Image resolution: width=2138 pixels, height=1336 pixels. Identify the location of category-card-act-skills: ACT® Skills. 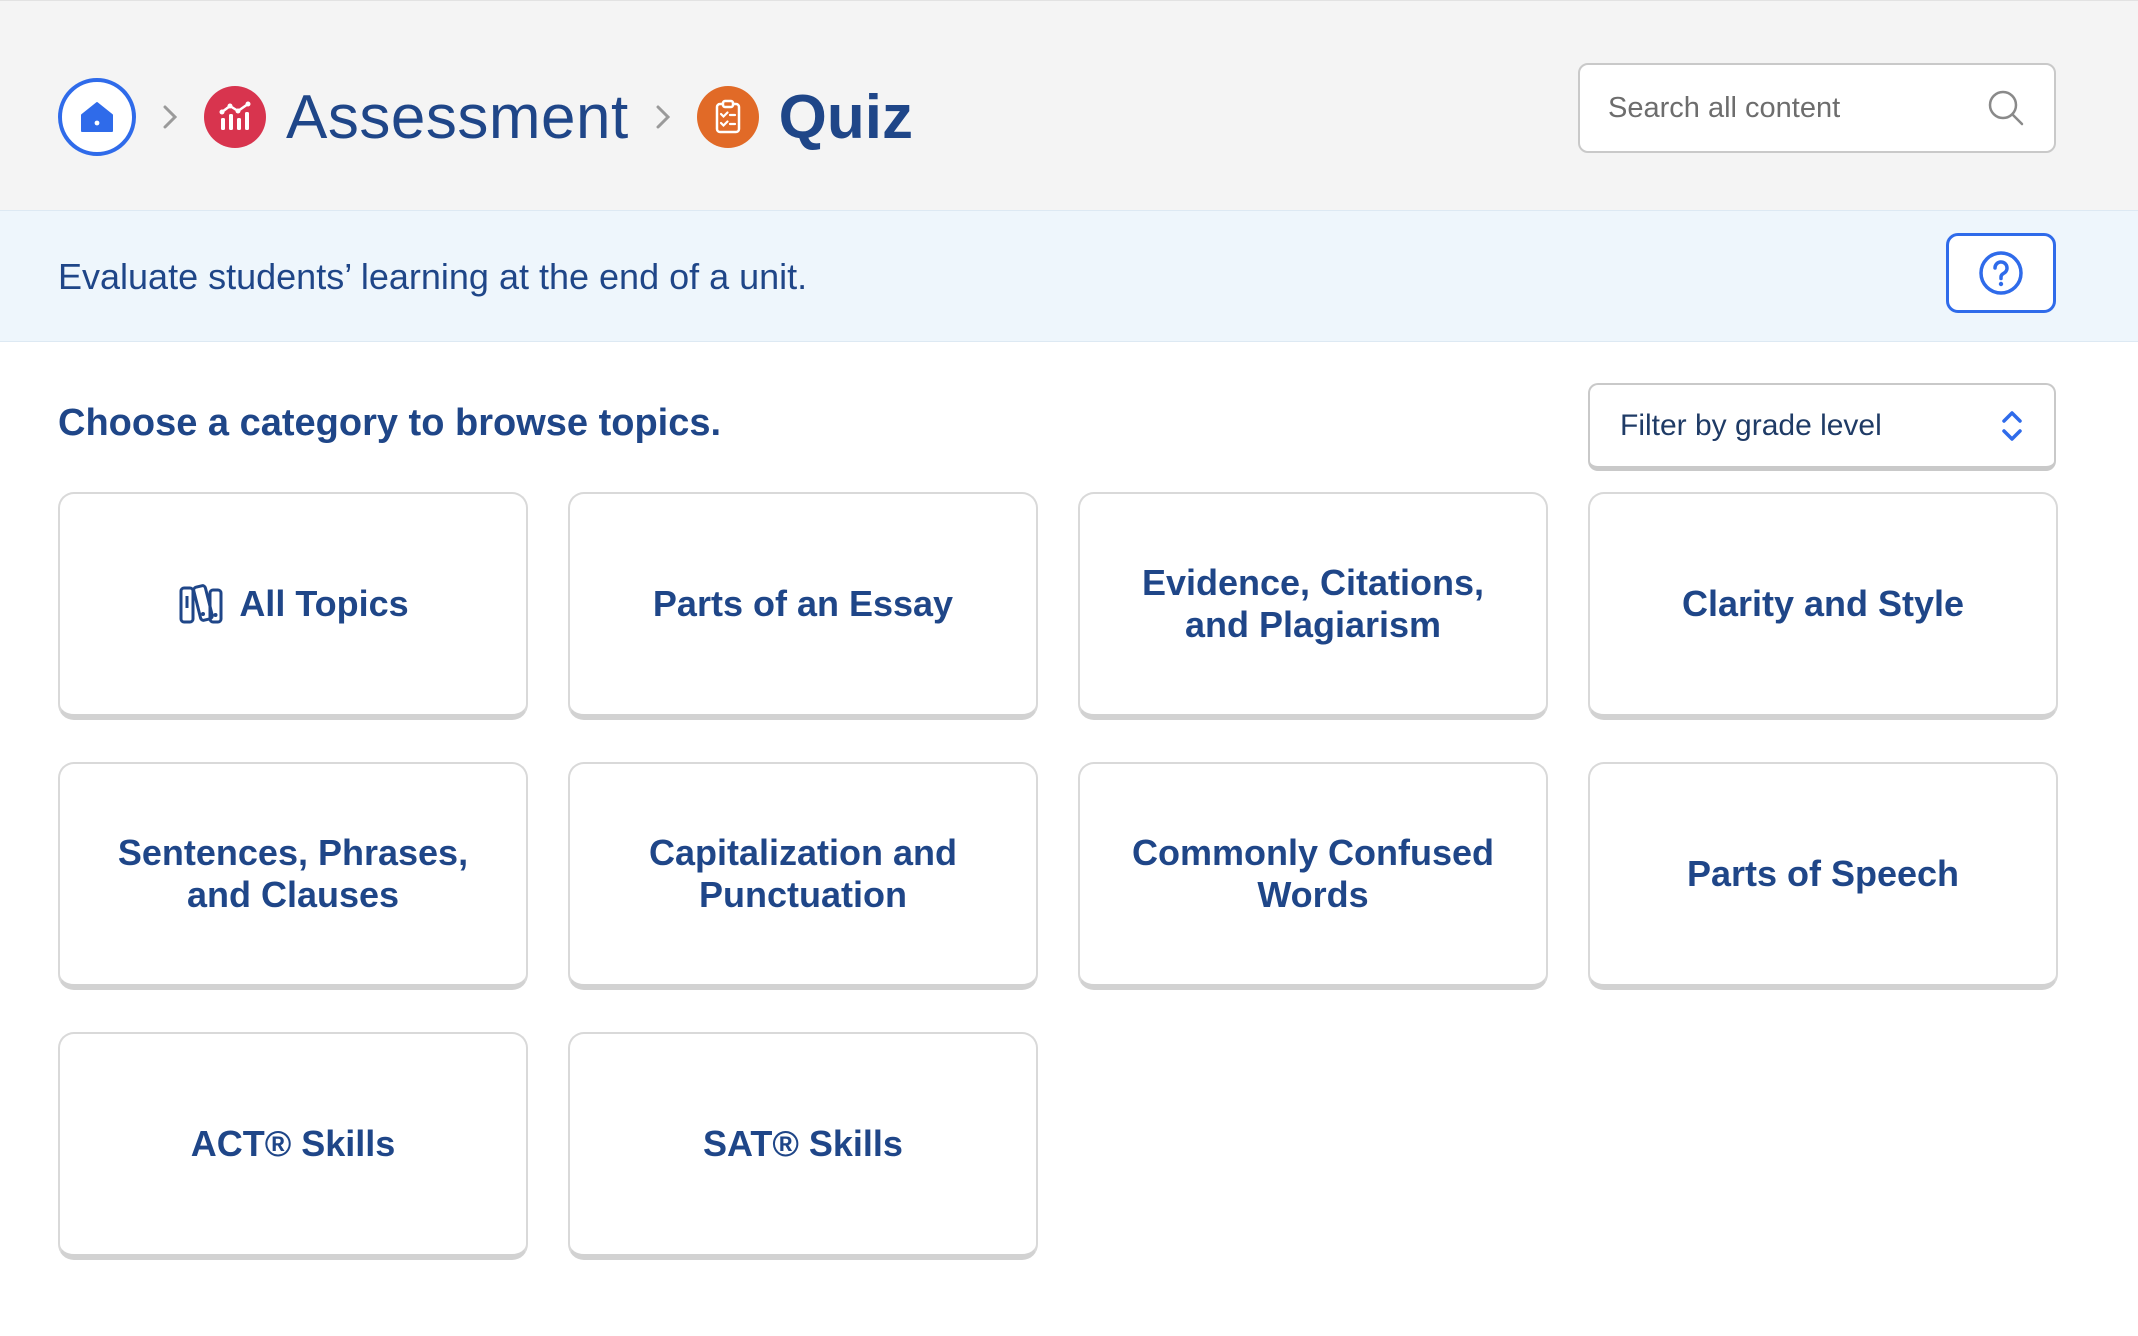
(293, 1146).